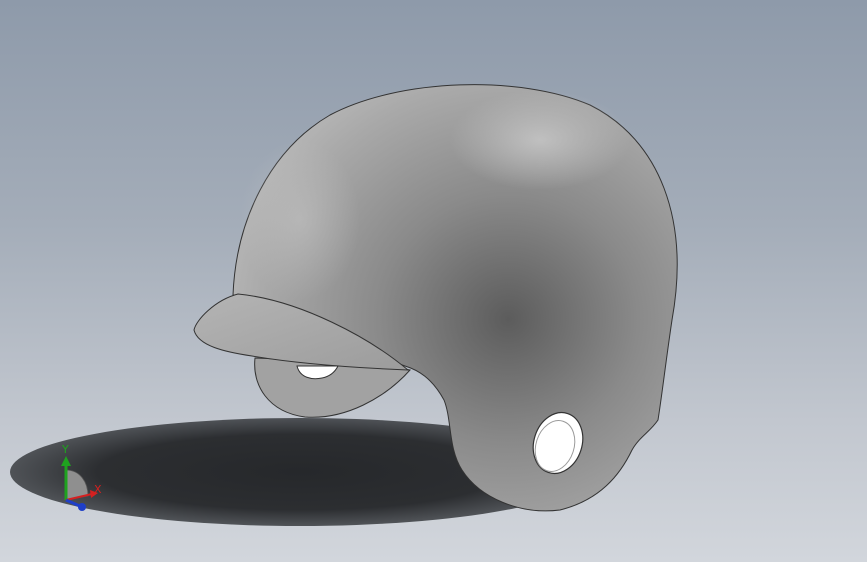  I want to click on triad-z-arrow-icon, so click(82, 507).